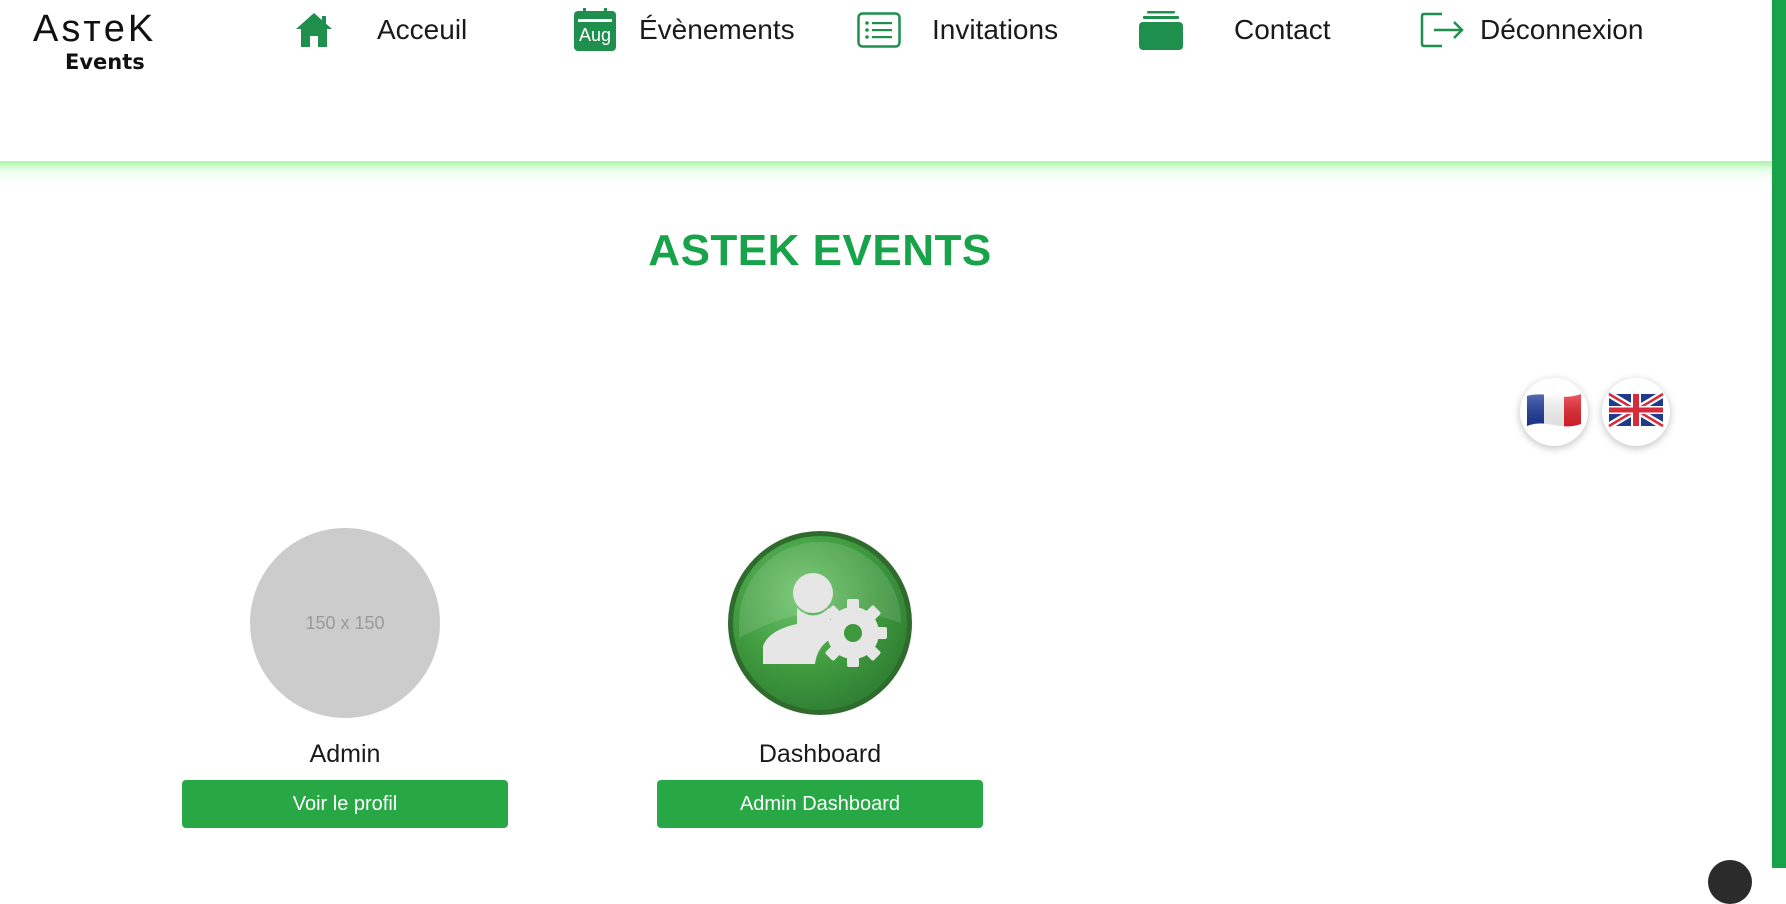 This screenshot has height=904, width=1786. Describe the element at coordinates (95, 29) in the screenshot. I see `logo-main: AsтeK` at that location.